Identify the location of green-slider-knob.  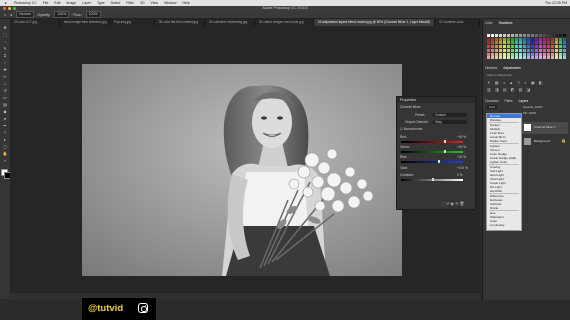
(445, 151).